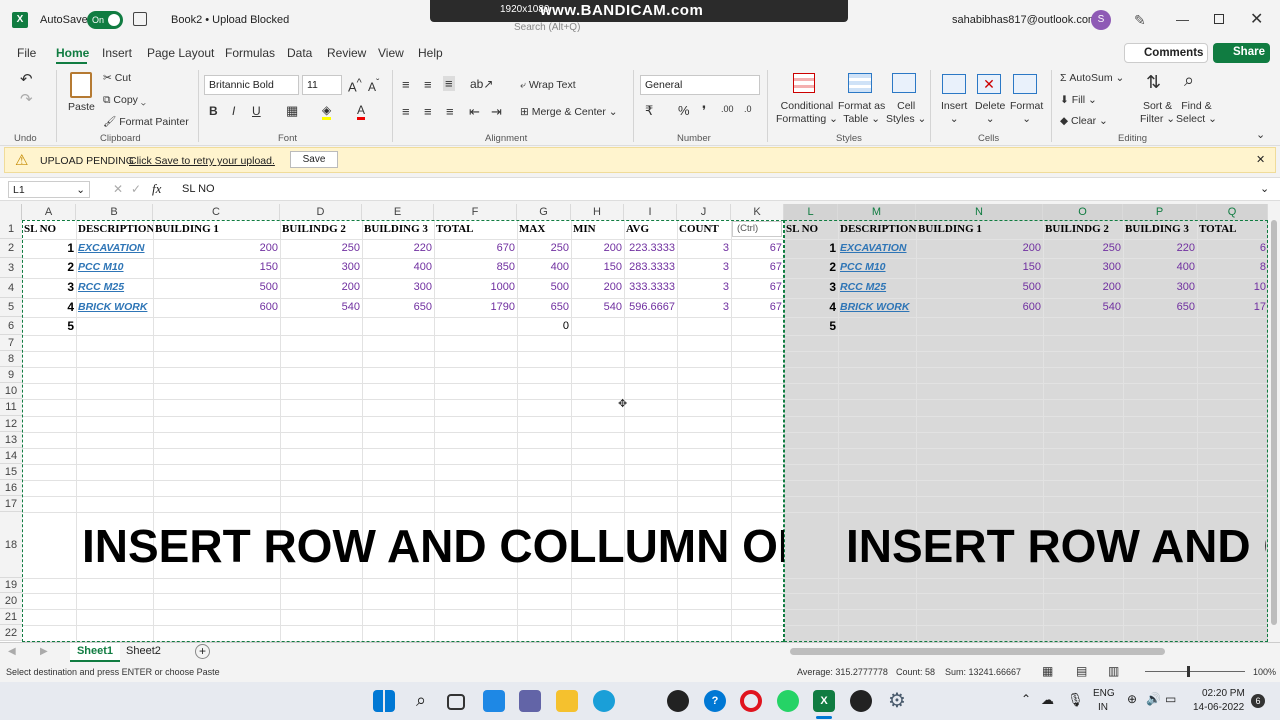 The width and height of the screenshot is (1280, 720). I want to click on font-color-icon: A, so click(361, 111).